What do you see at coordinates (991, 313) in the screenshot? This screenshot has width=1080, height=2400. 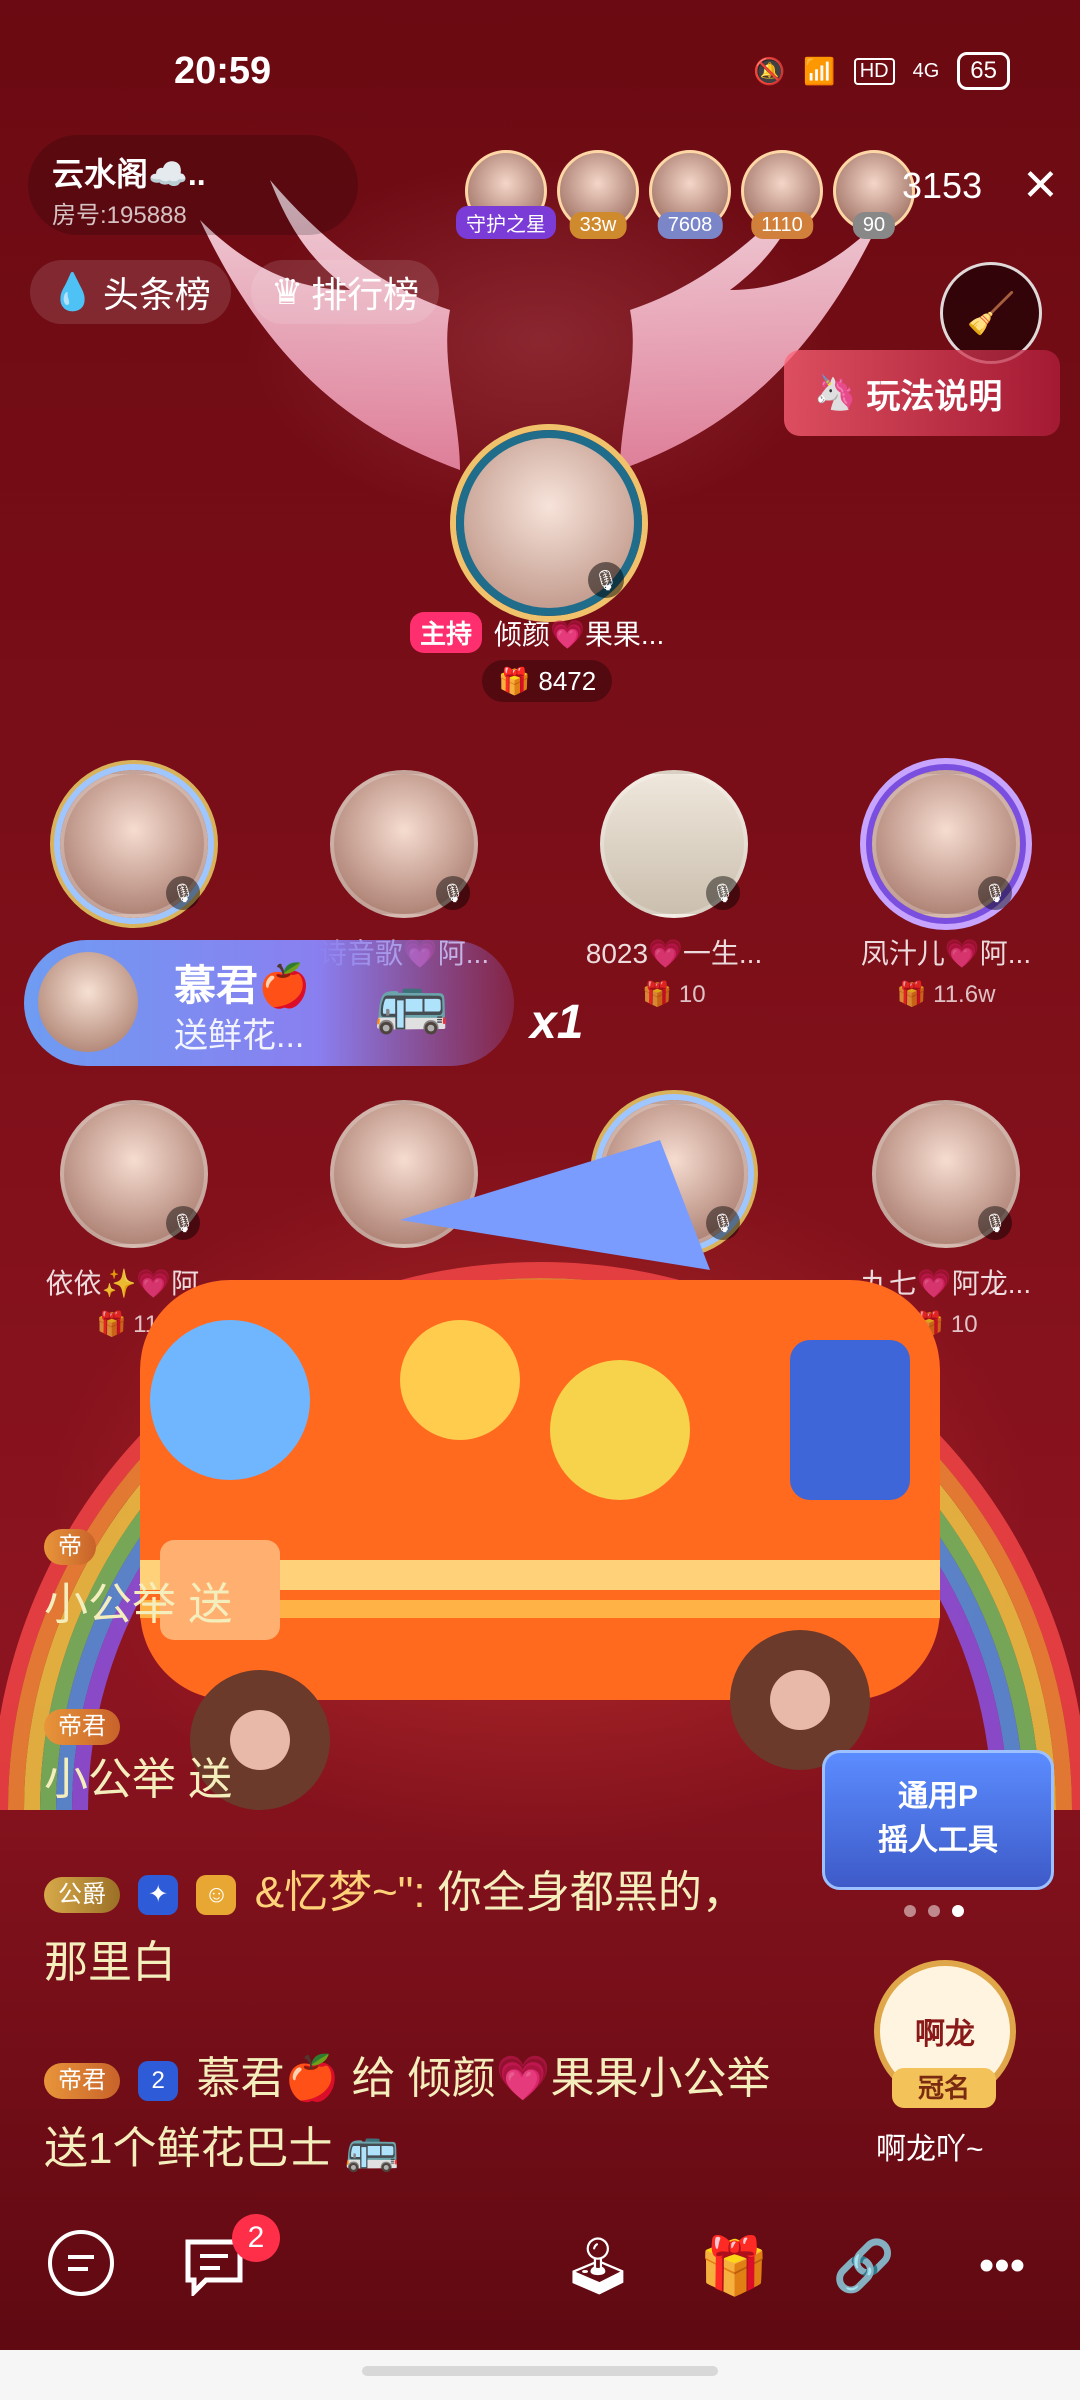 I see `broom-icon: 🧹` at bounding box center [991, 313].